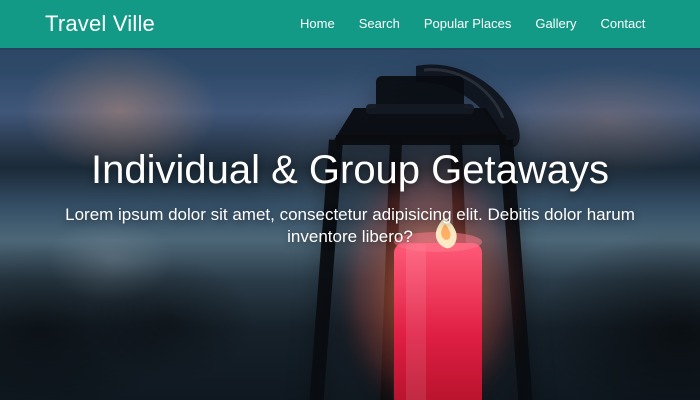 Image resolution: width=700 pixels, height=400 pixels. I want to click on hero-title: Individual & Group Getaways, so click(350, 170).